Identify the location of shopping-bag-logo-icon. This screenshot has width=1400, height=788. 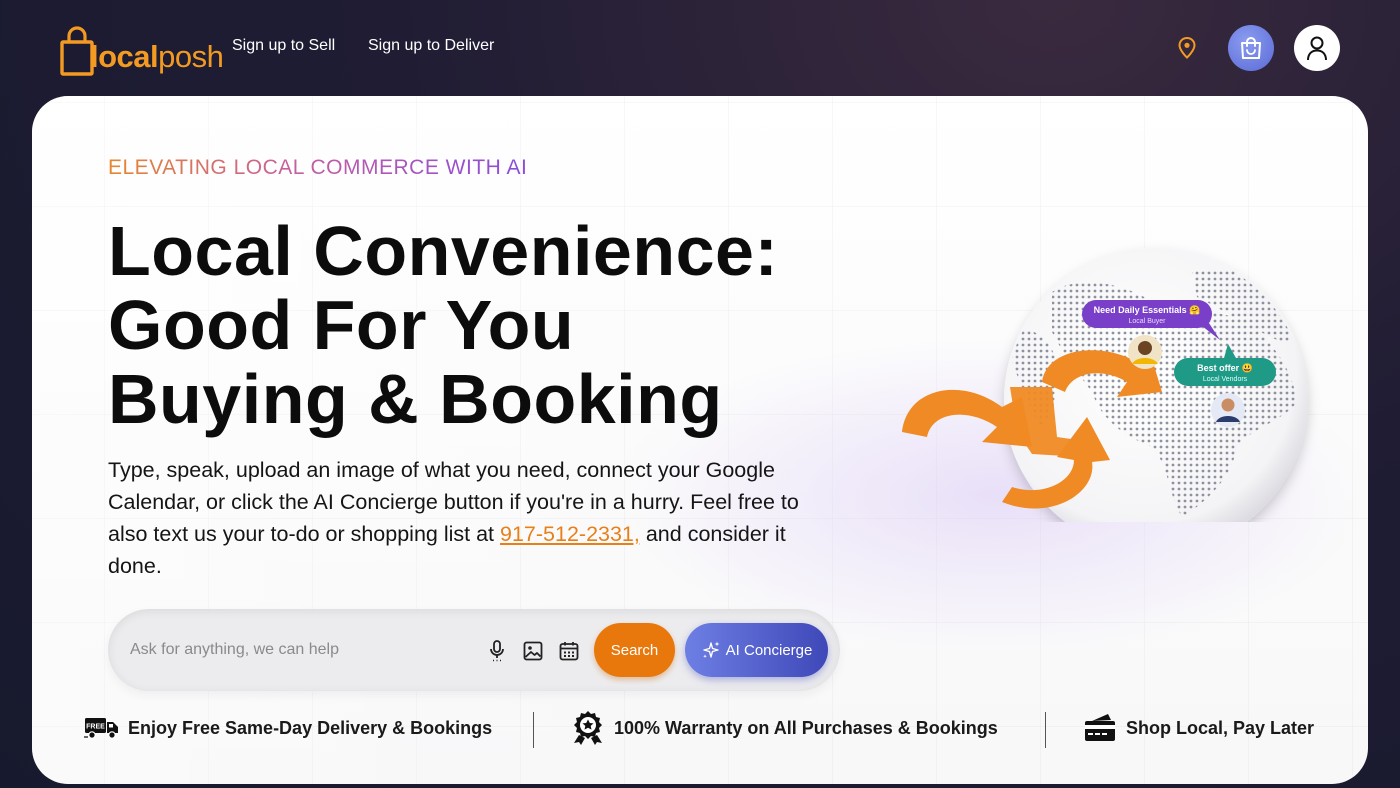
(77, 51).